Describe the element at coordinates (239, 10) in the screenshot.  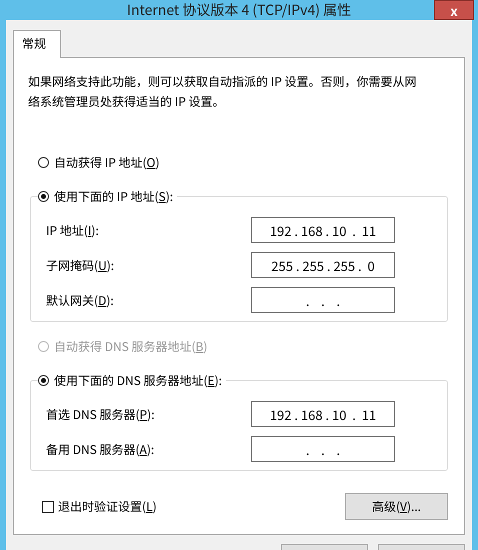
I see `window-title: Internet 协议版本 4 (TCP/IPv4) 属性` at that location.